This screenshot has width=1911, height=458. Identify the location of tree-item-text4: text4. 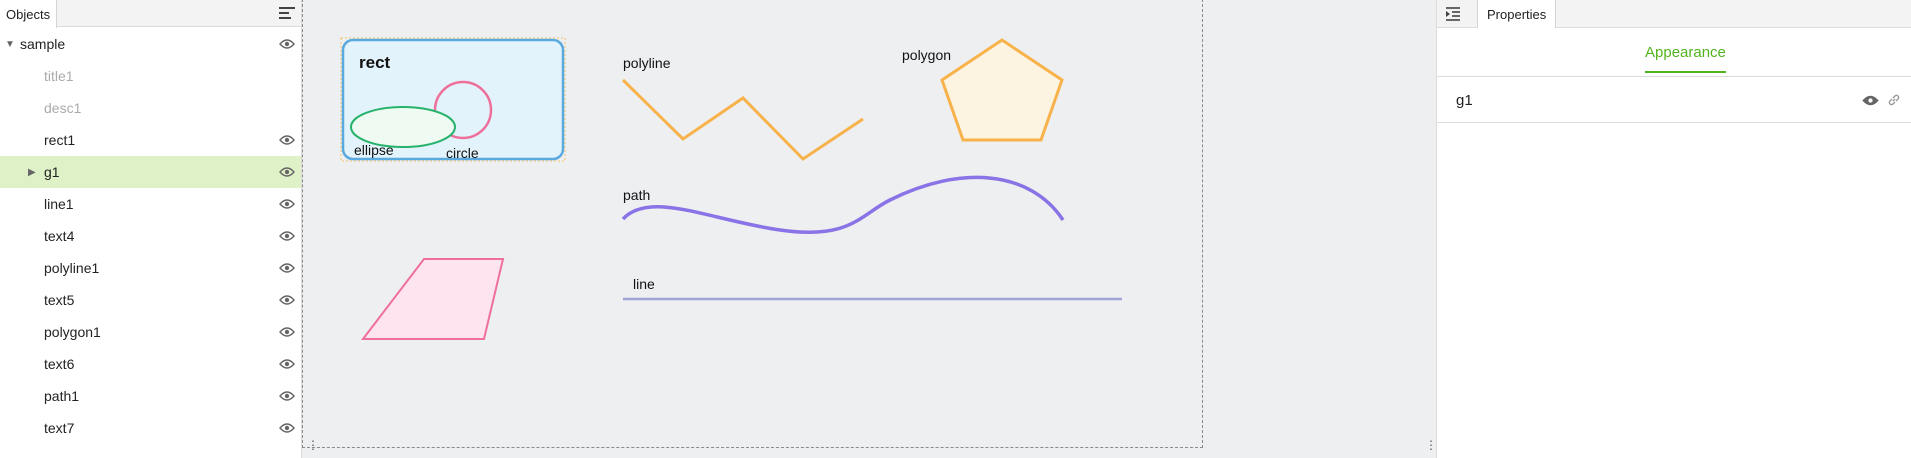
(150, 236).